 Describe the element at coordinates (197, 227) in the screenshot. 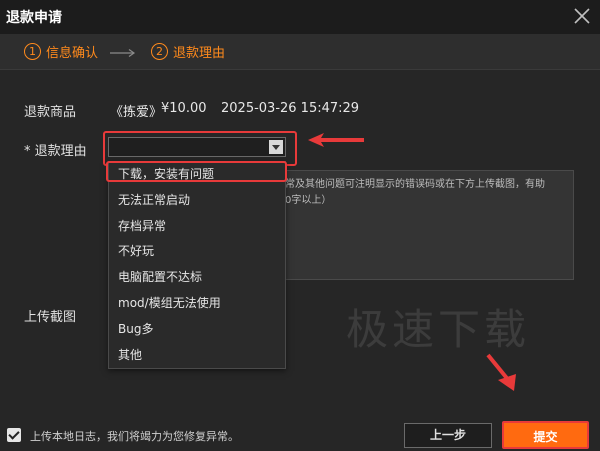

I see `dropdown-option: 存档异常` at that location.